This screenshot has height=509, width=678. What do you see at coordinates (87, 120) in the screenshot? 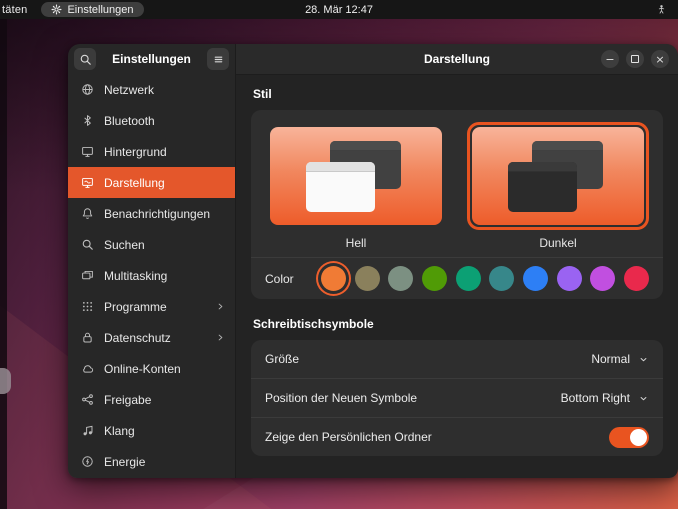
I see `bluetooth-icon` at bounding box center [87, 120].